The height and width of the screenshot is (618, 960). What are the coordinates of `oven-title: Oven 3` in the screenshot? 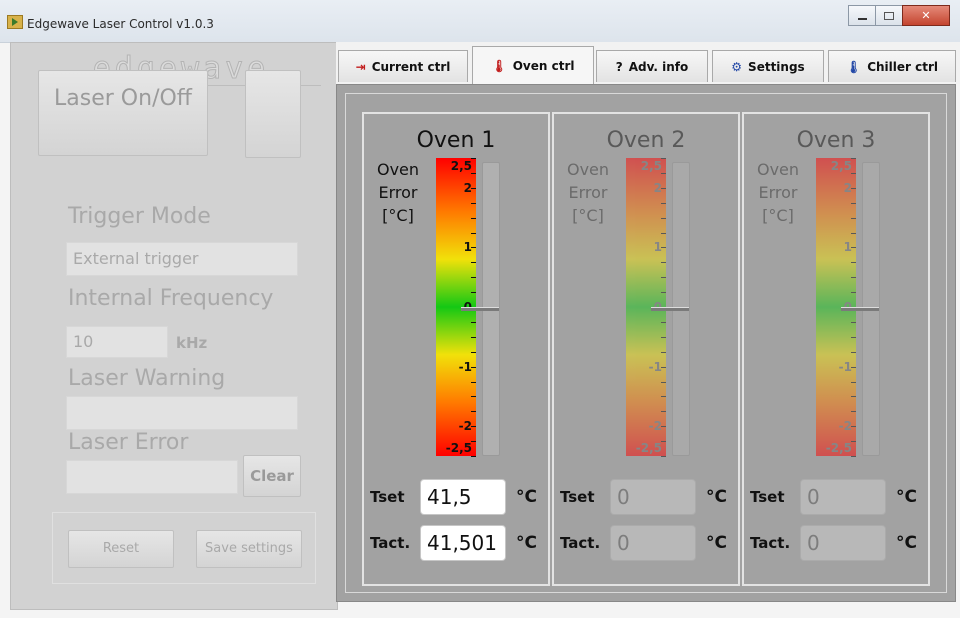 It's located at (836, 140).